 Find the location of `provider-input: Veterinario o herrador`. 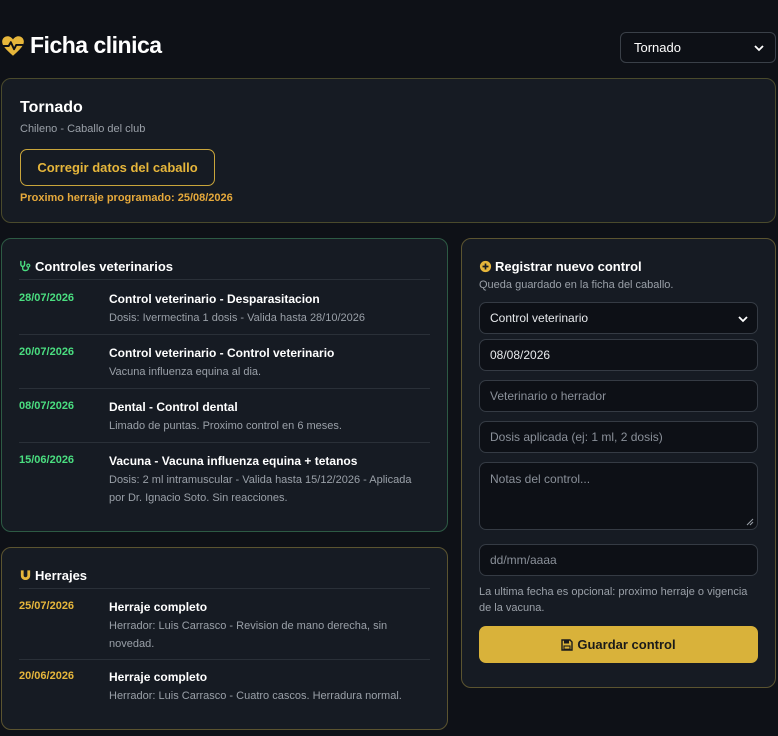

provider-input: Veterinario o herrador is located at coordinates (618, 396).